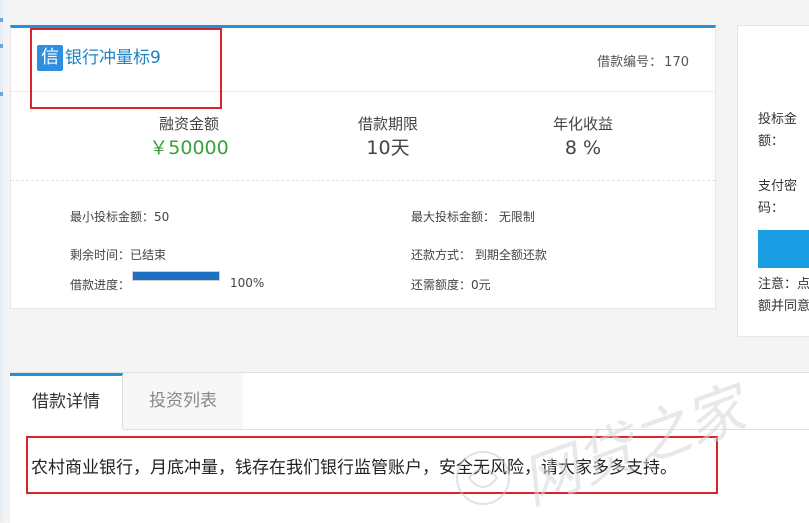  What do you see at coordinates (676, 62) in the screenshot?
I see `loan-number-value: 170` at bounding box center [676, 62].